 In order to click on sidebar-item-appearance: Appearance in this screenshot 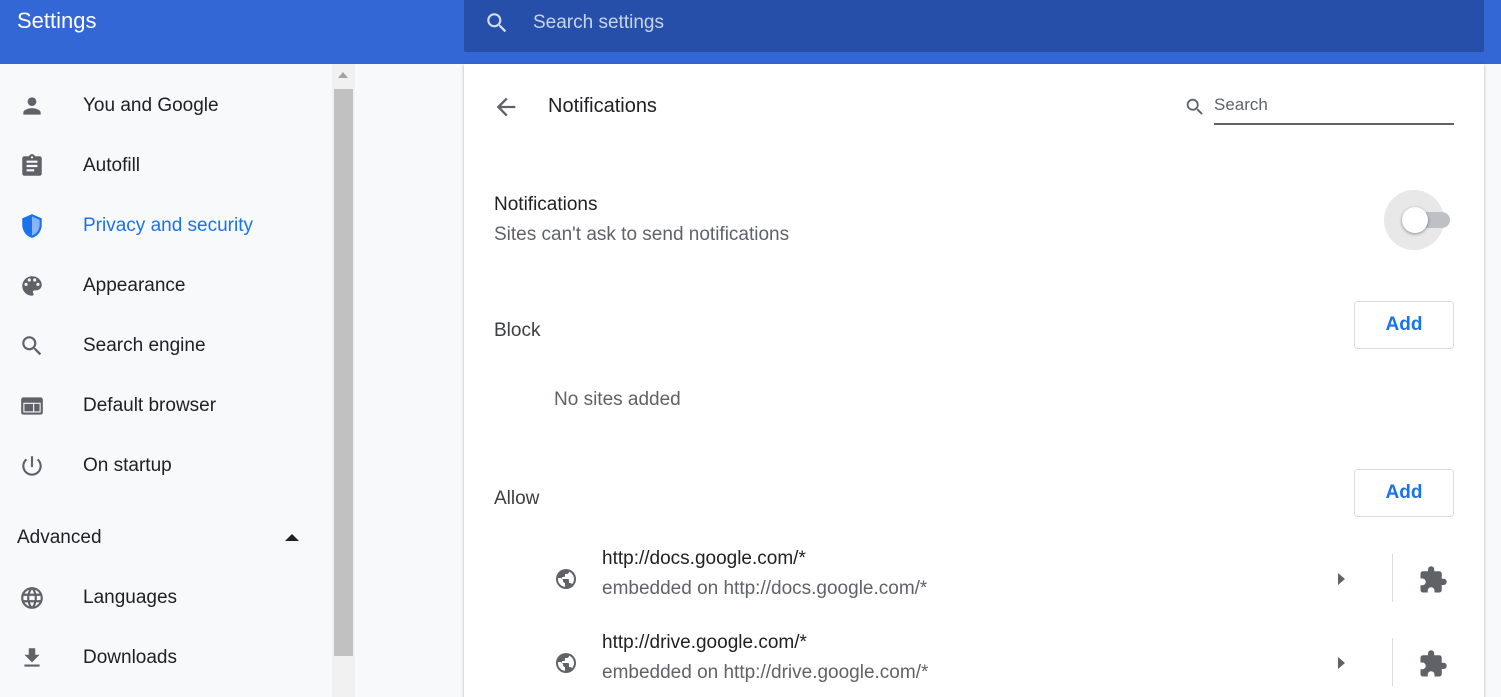, I will do `click(166, 286)`.